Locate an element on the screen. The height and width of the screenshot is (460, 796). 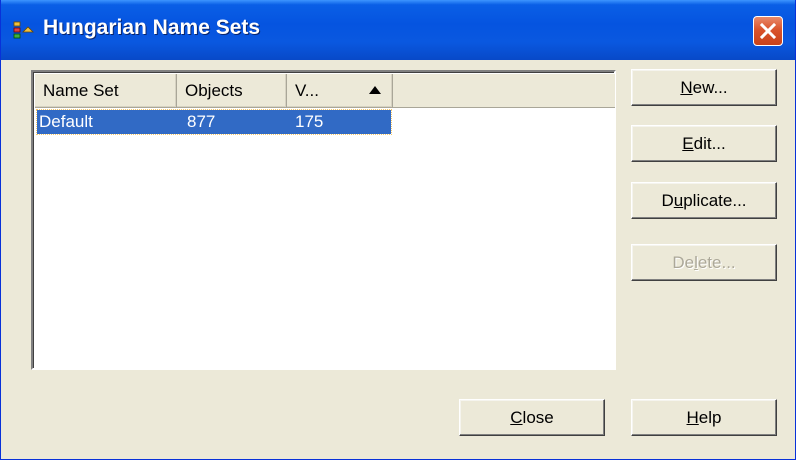
close-window-button is located at coordinates (768, 31).